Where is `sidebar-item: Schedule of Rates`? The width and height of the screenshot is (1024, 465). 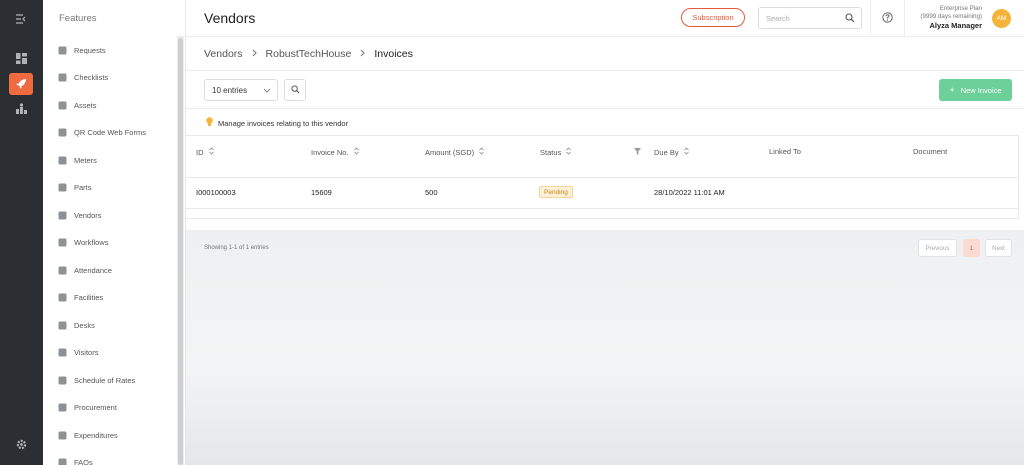 sidebar-item: Schedule of Rates is located at coordinates (95, 380).